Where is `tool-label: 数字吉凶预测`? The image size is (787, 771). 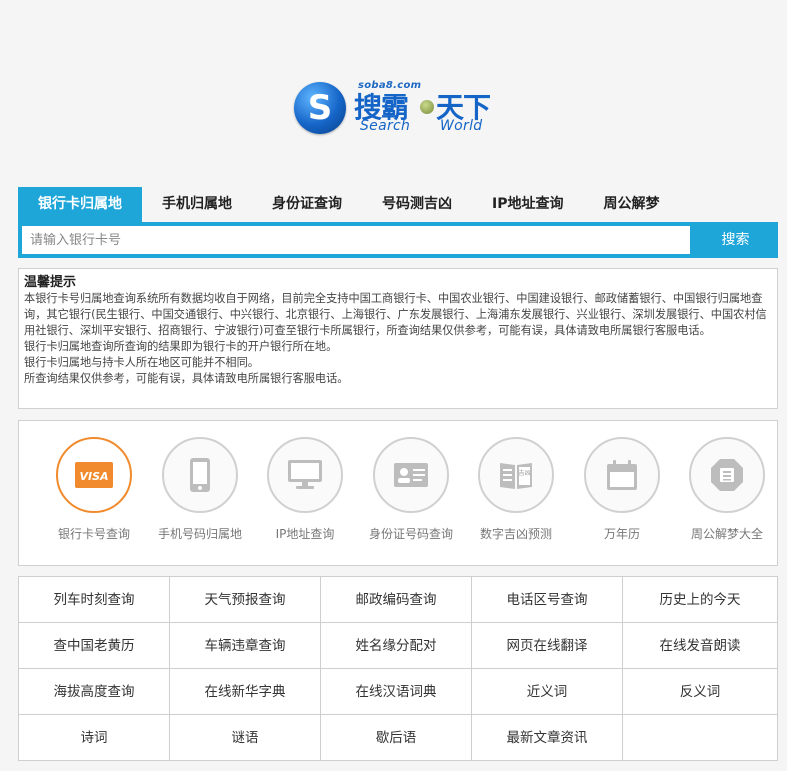 tool-label: 数字吉凶预测 is located at coordinates (515, 534).